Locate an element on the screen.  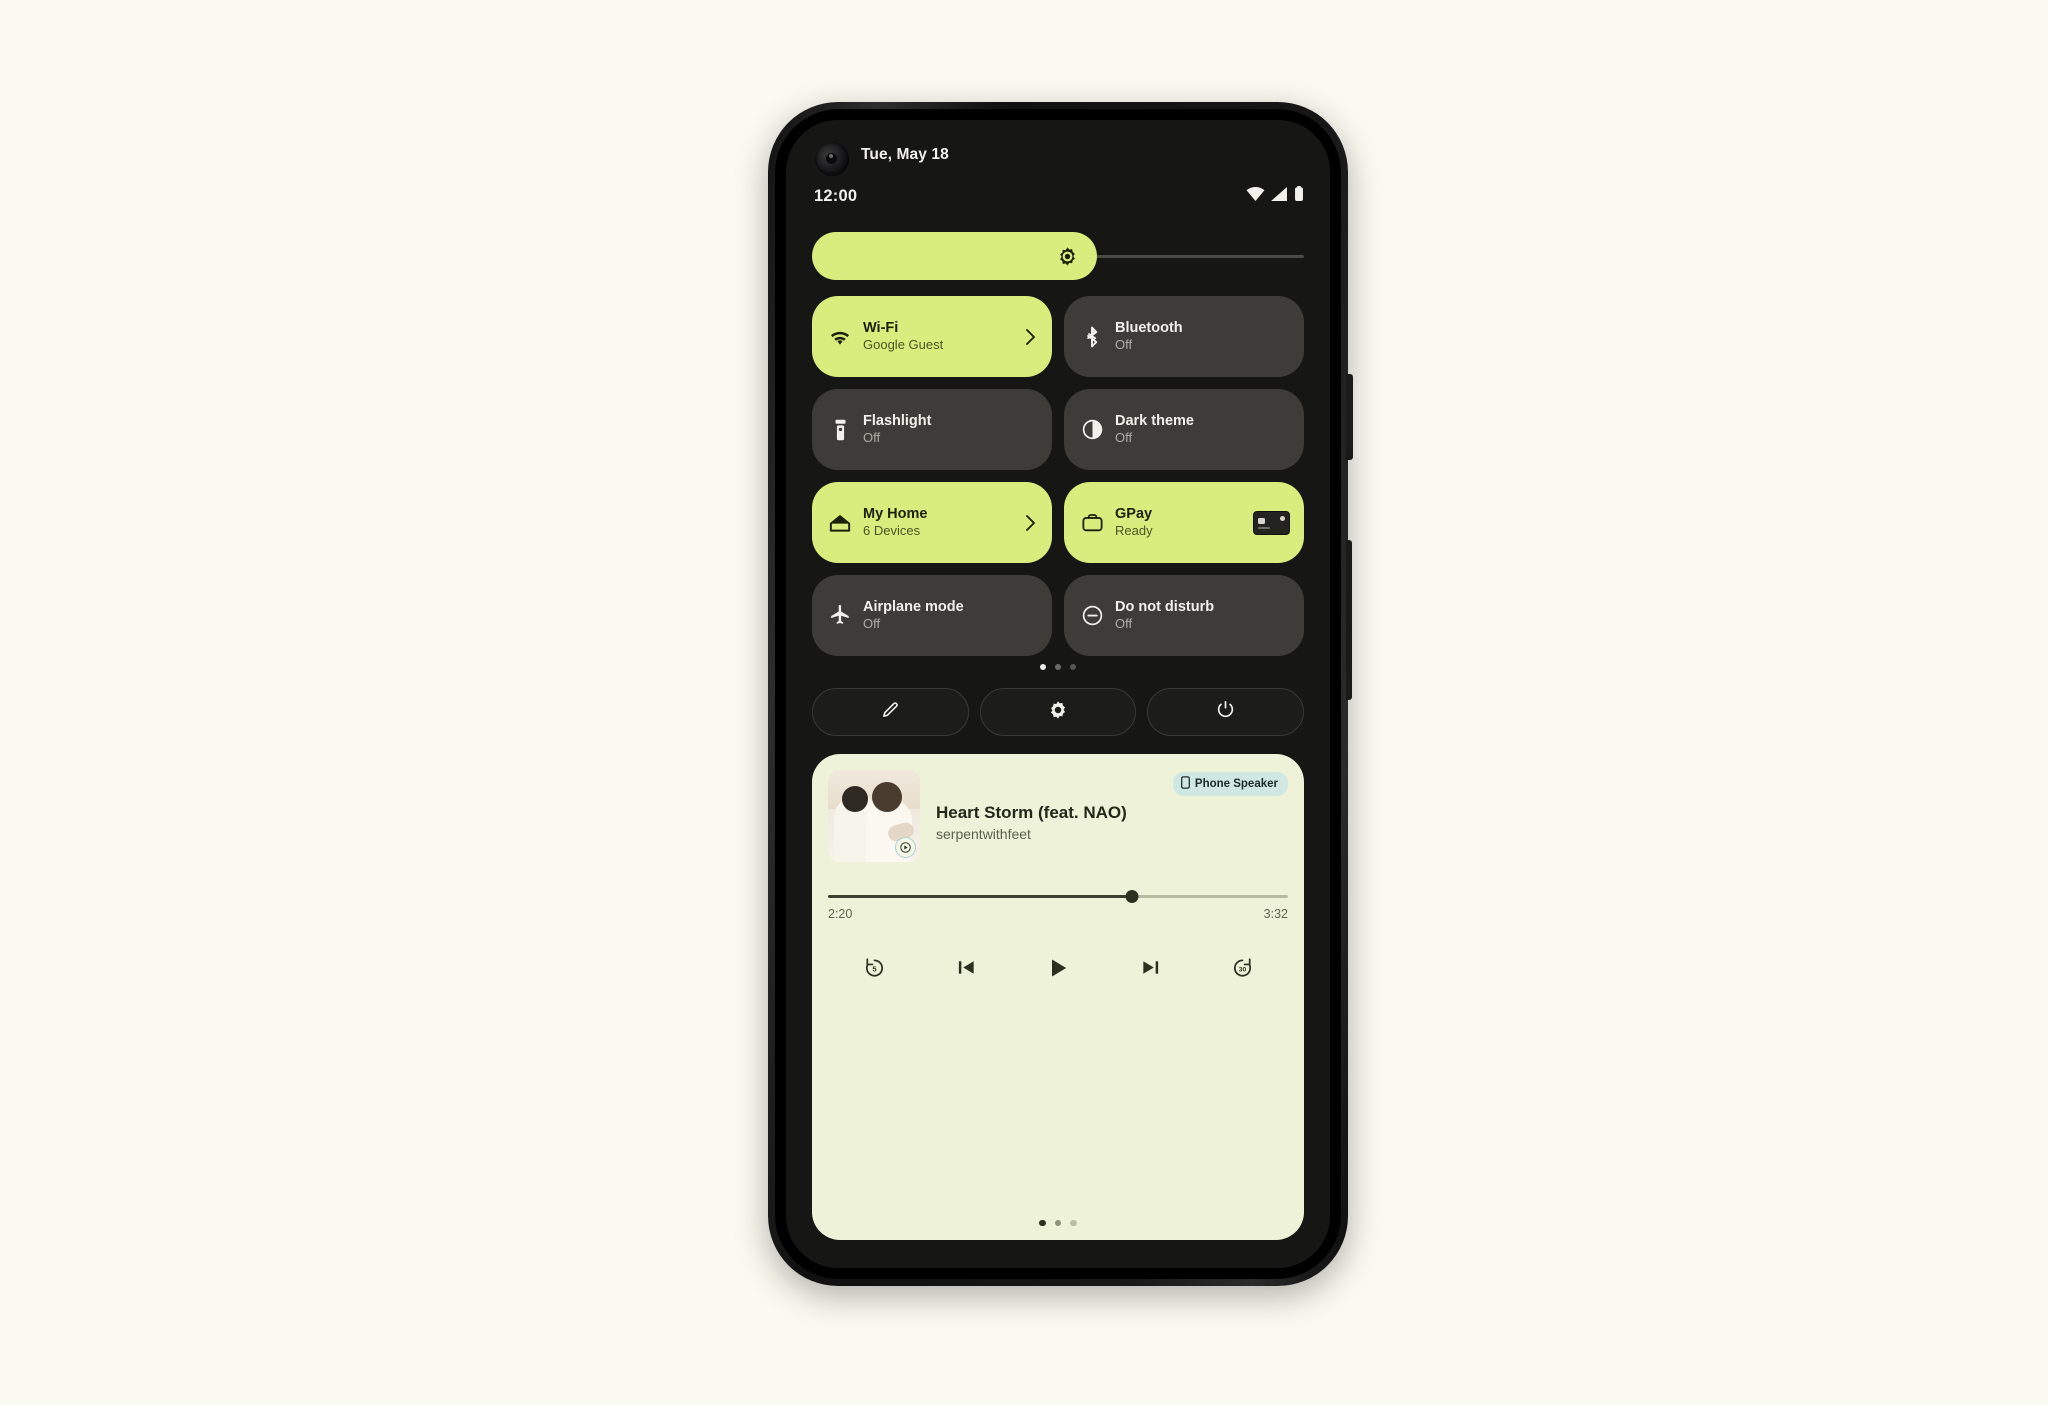
tile-title: Wi-Fi is located at coordinates (881, 327).